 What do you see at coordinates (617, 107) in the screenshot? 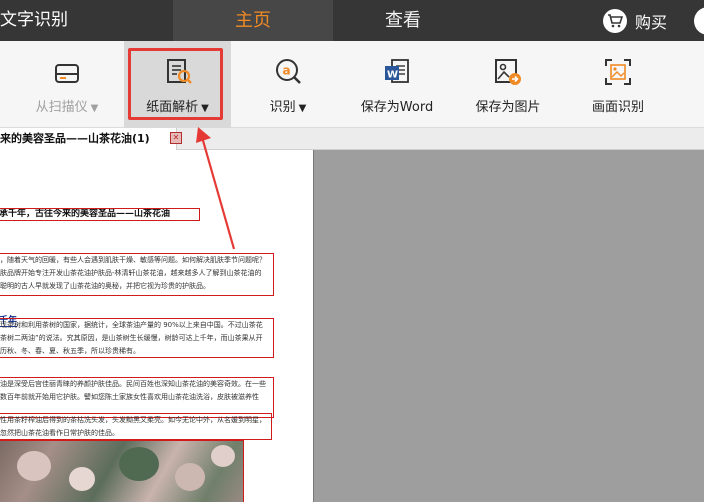
I see `screen-recognition-label: 画面识别` at bounding box center [617, 107].